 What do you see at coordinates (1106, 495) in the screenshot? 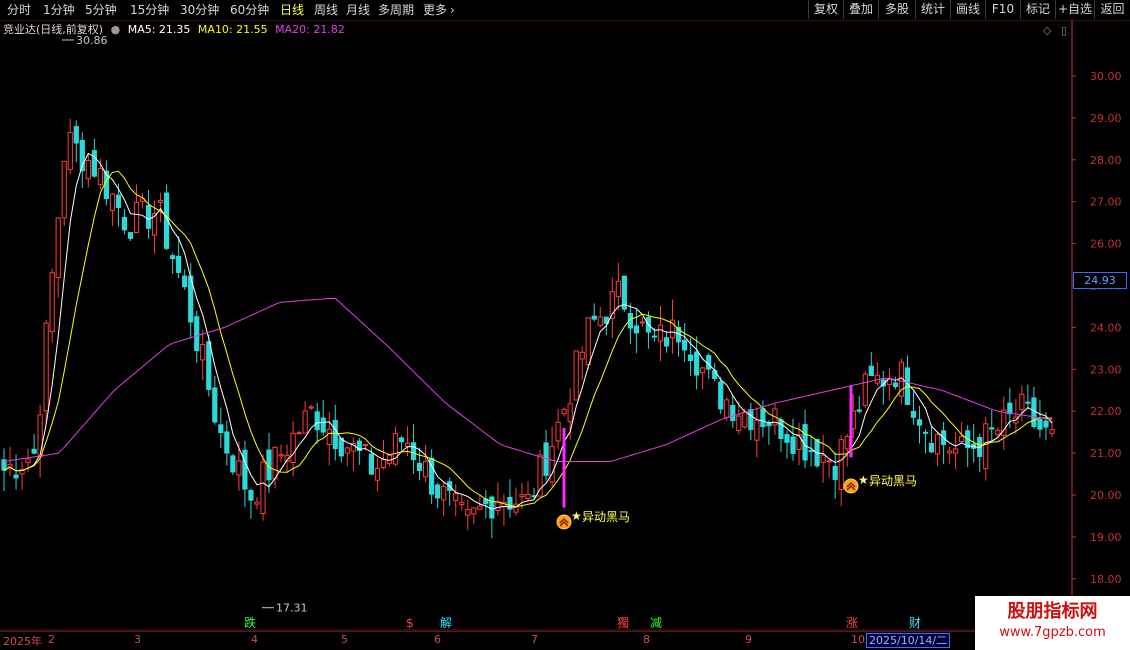
I see `y-tick-label: 20.00` at bounding box center [1106, 495].